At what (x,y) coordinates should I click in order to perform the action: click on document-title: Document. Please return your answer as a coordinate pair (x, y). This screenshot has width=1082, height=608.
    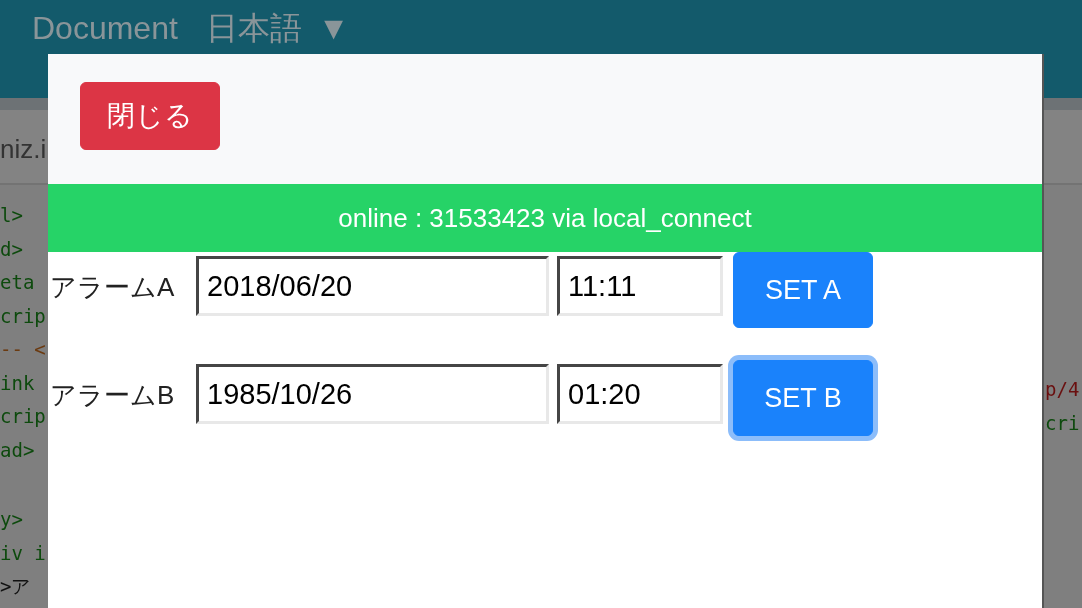
    Looking at the image, I should click on (105, 28).